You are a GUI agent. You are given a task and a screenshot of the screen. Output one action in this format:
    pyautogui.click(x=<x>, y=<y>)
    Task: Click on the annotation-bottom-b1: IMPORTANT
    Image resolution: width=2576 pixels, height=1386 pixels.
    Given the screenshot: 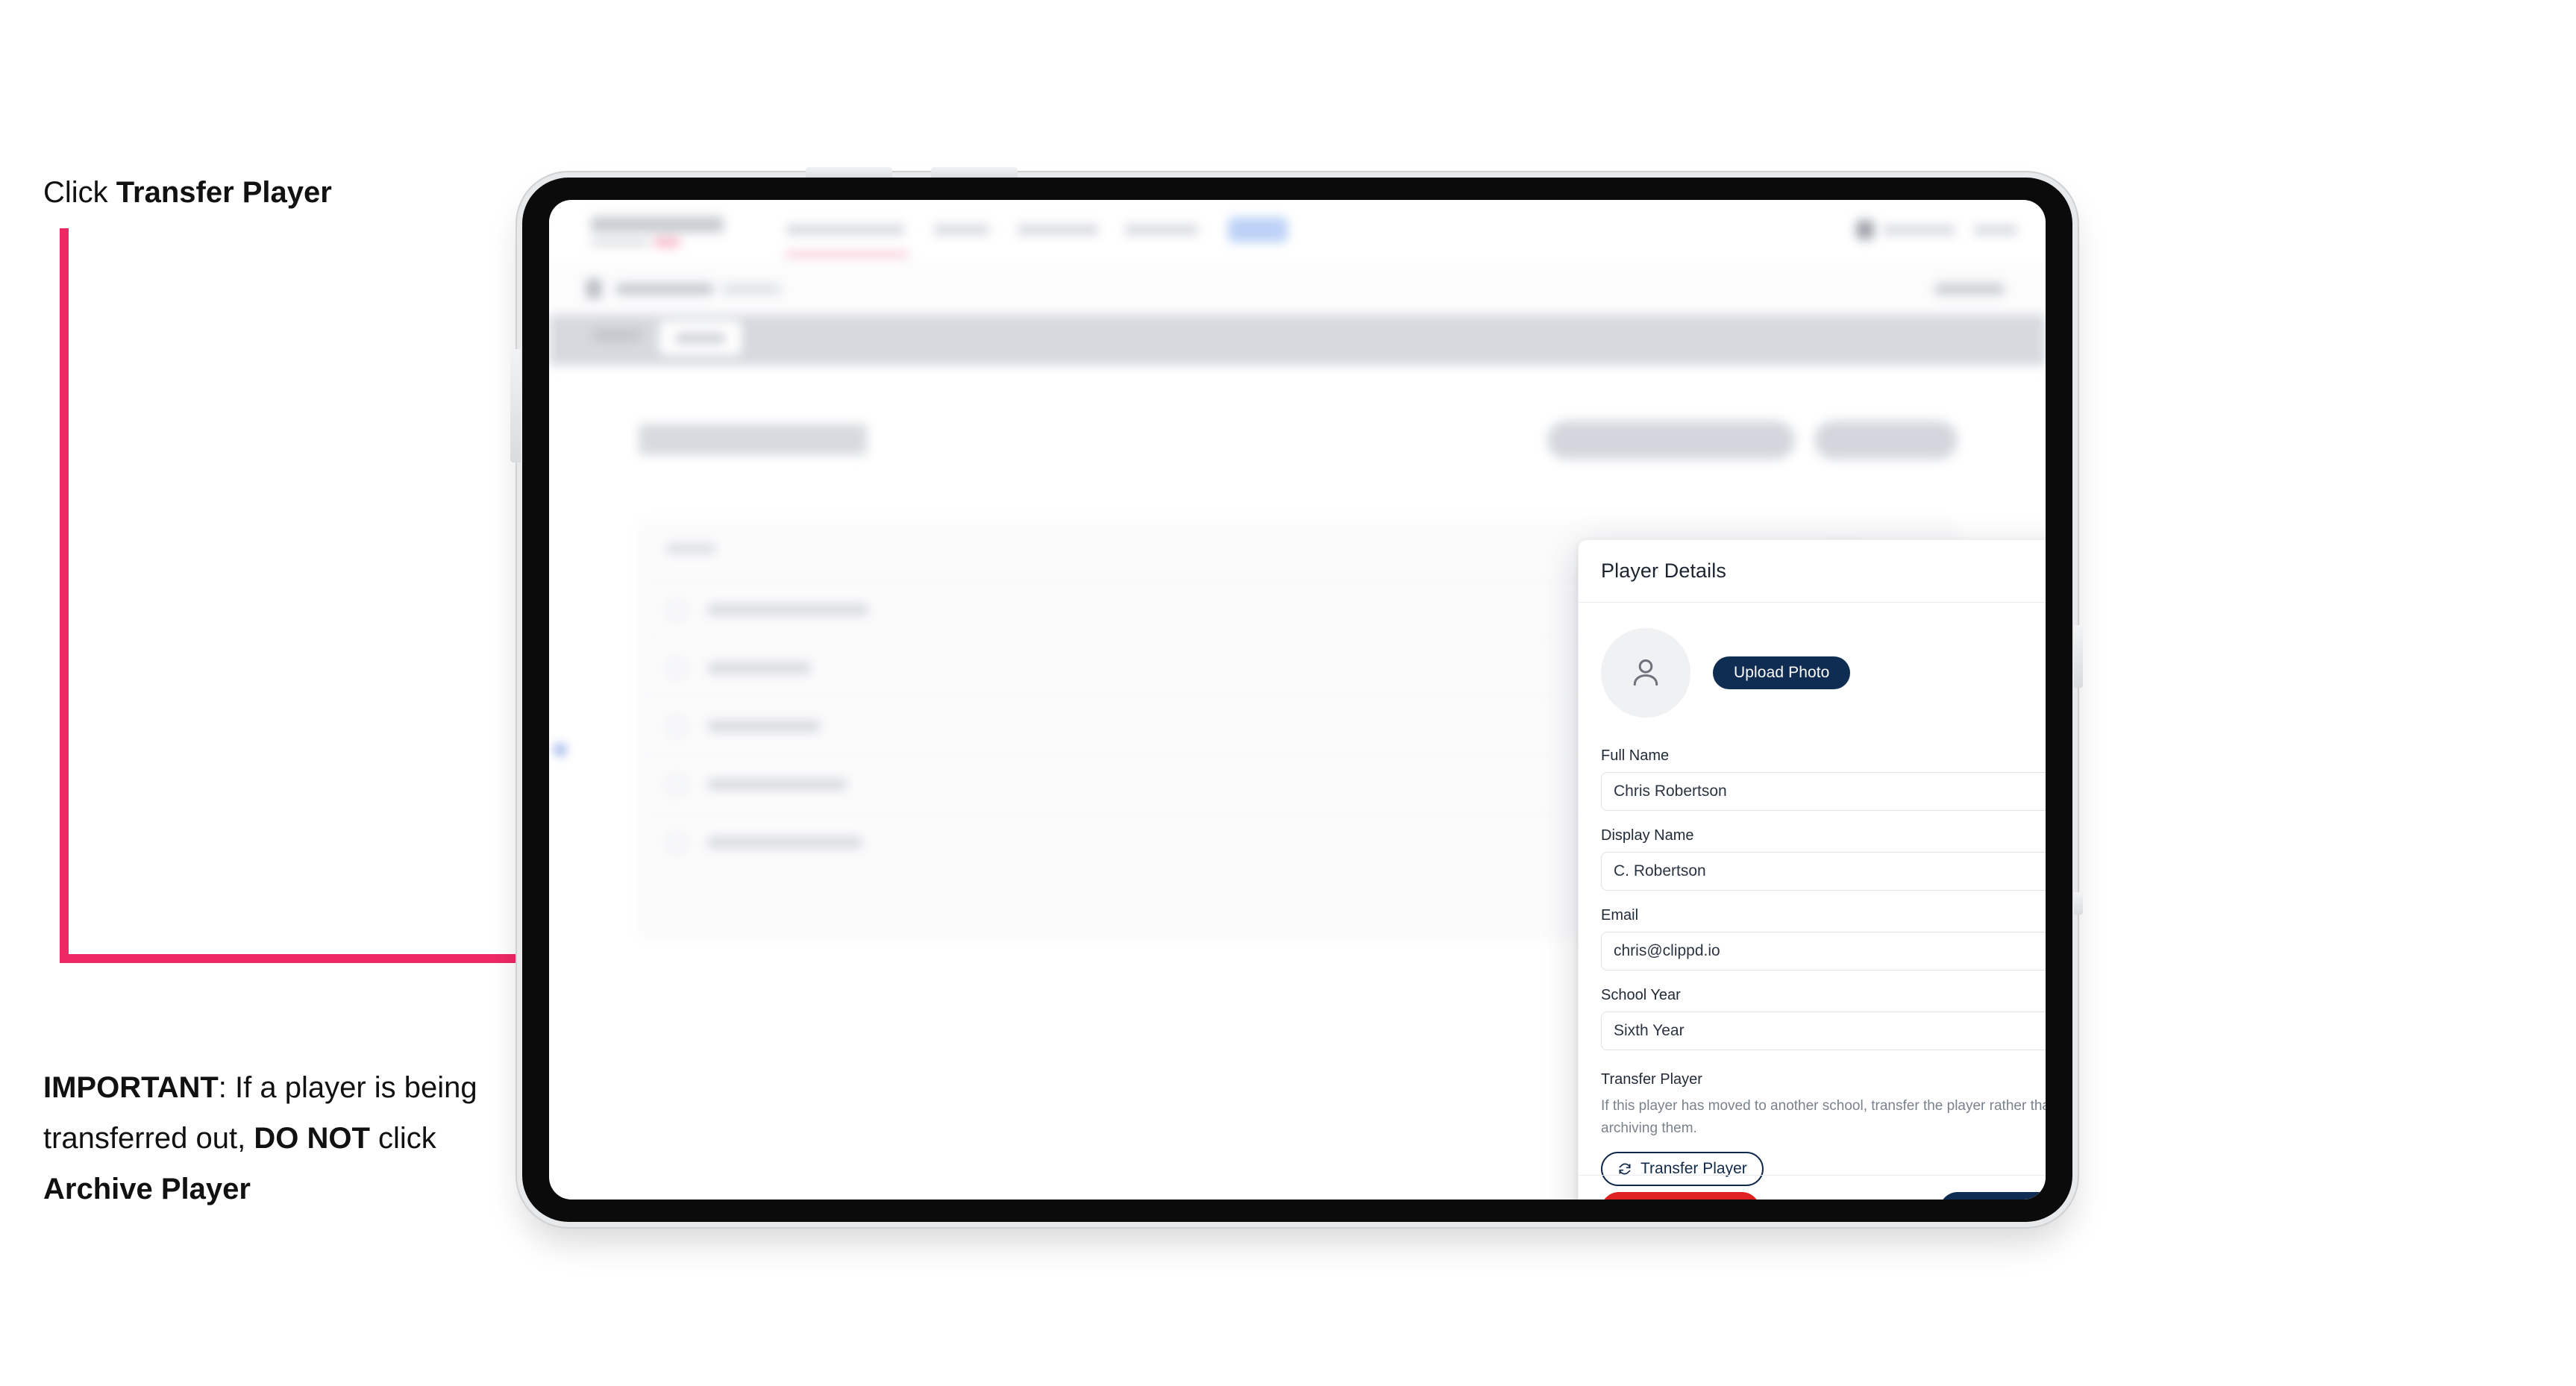 What is the action you would take?
    pyautogui.click(x=131, y=1087)
    